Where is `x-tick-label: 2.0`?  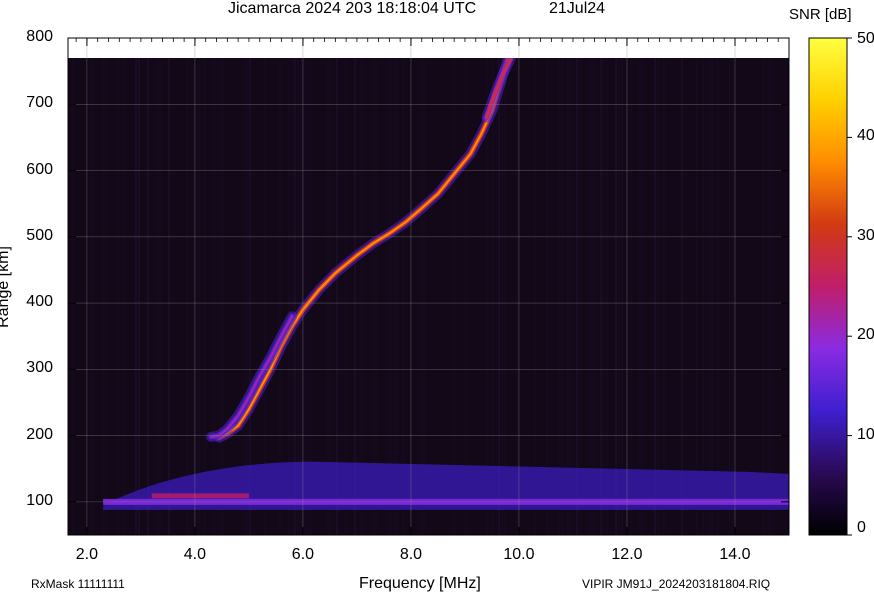
x-tick-label: 2.0 is located at coordinates (87, 554).